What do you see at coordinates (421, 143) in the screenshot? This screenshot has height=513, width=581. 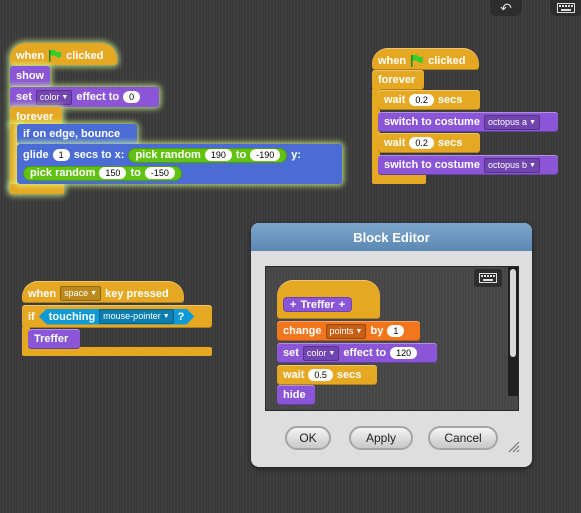 I see `wait-secs-input-2: 0.2` at bounding box center [421, 143].